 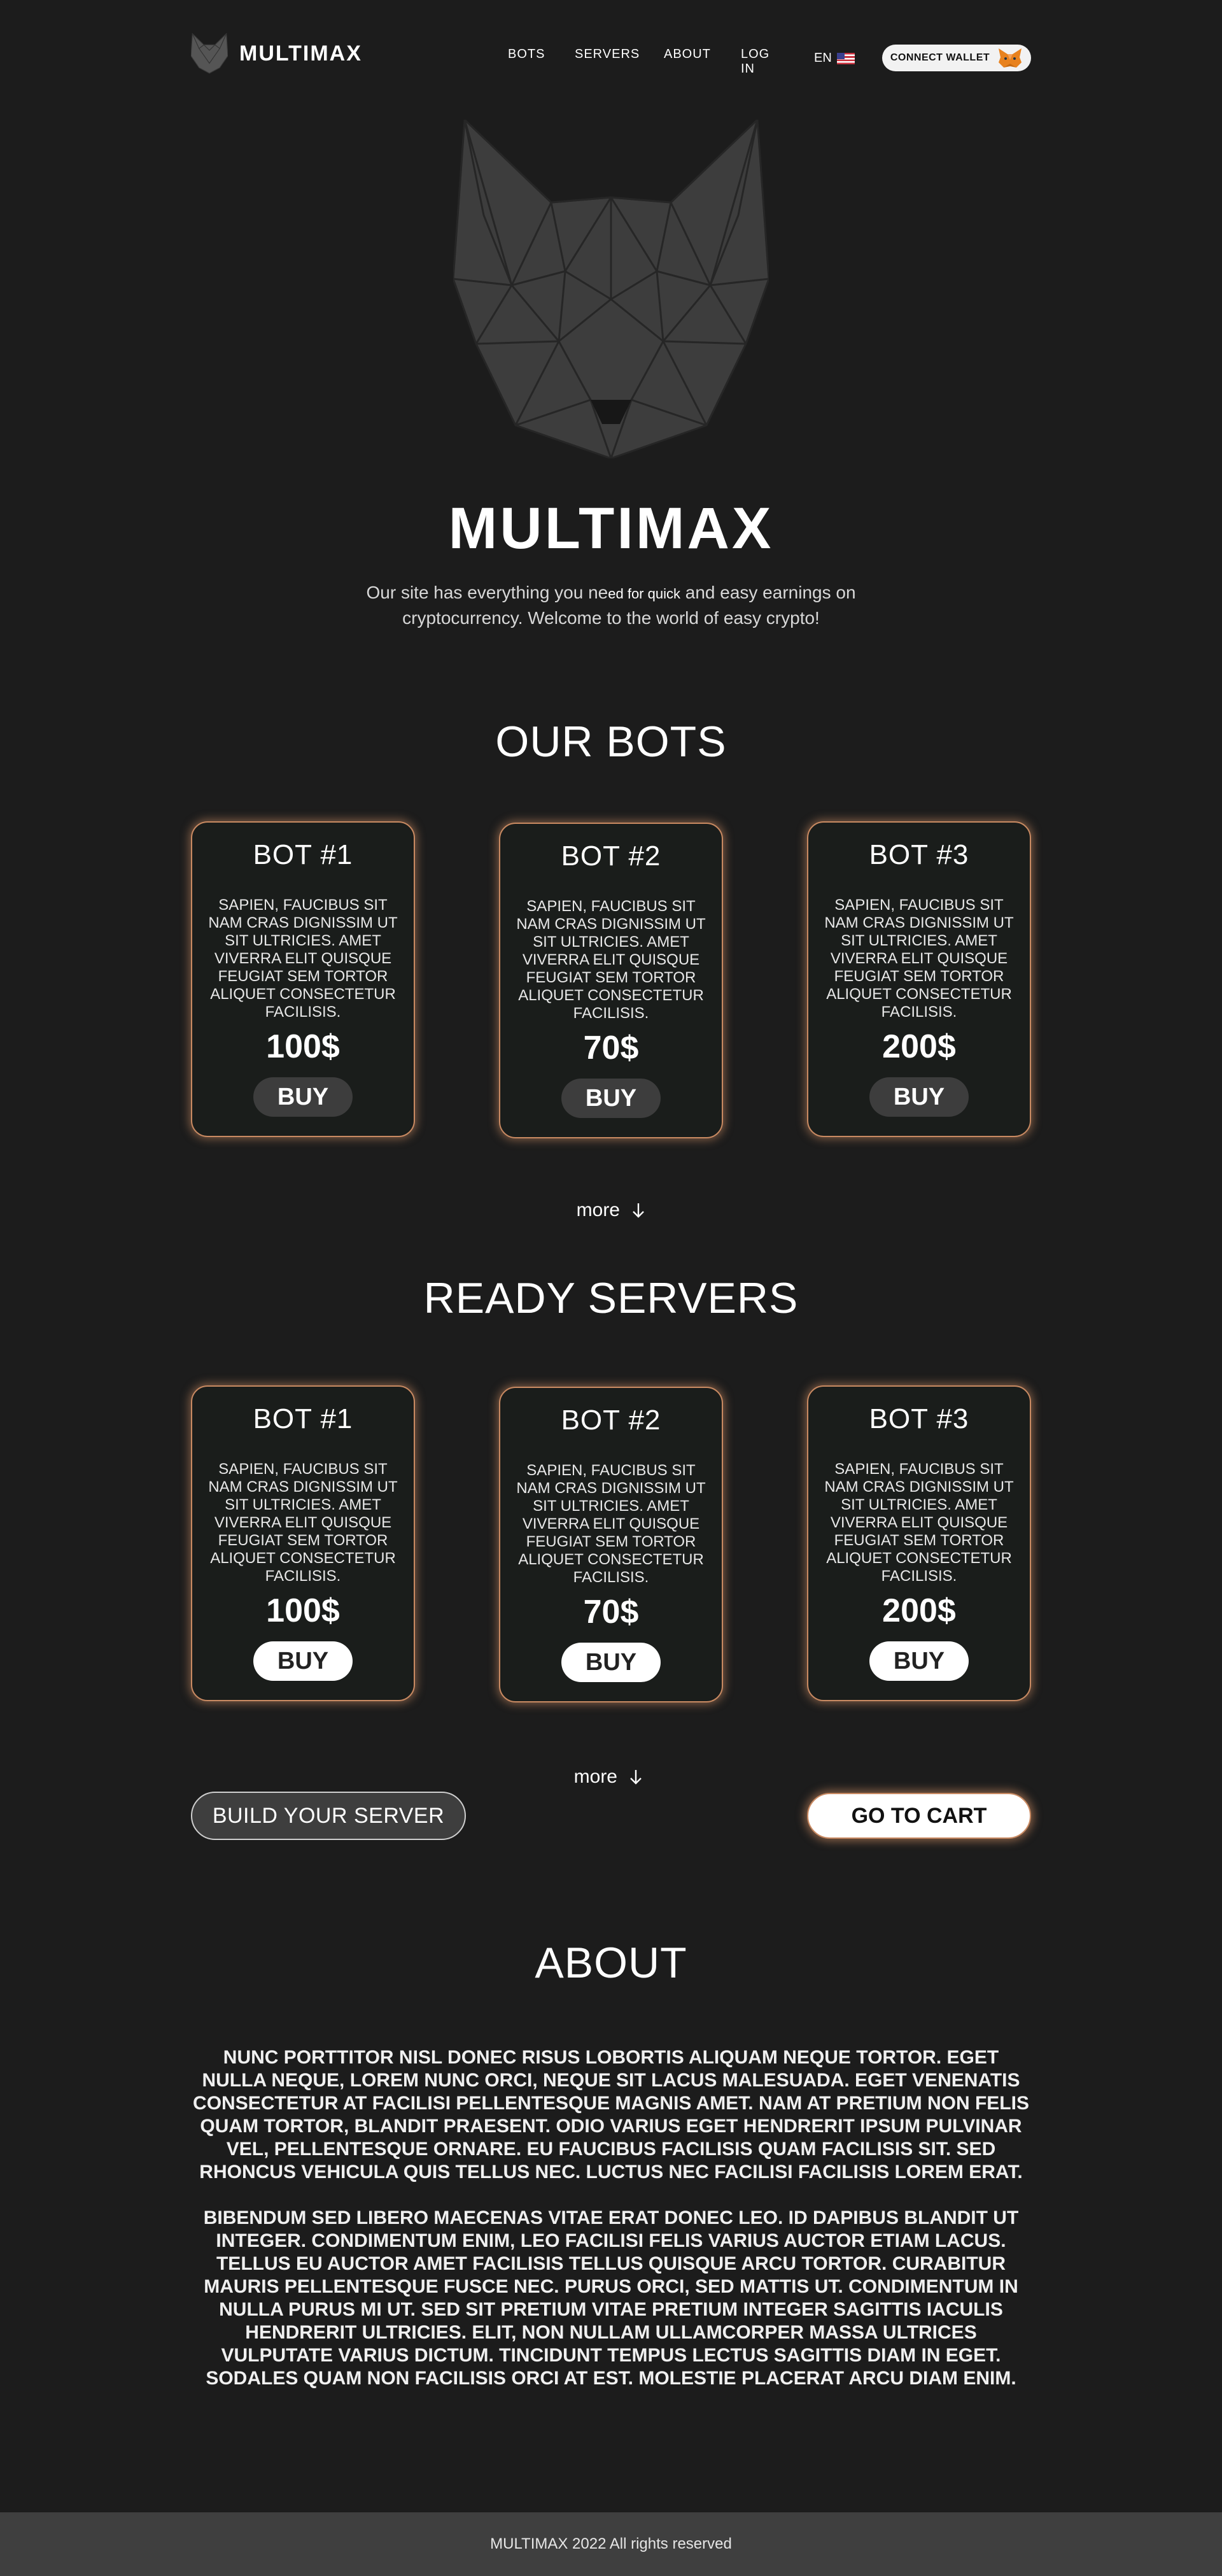 What do you see at coordinates (1010, 57) in the screenshot?
I see `metamask-fox-icon` at bounding box center [1010, 57].